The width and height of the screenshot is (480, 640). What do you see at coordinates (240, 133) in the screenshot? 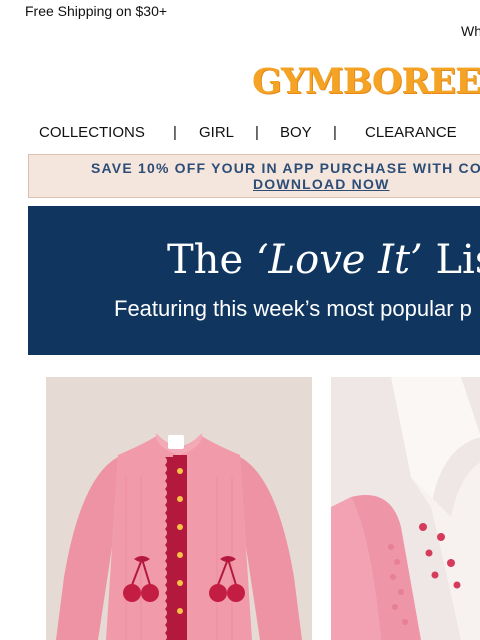
I see `main-nav: COLLECTIONS | GIRL | BOY | CLEARANCE` at bounding box center [240, 133].